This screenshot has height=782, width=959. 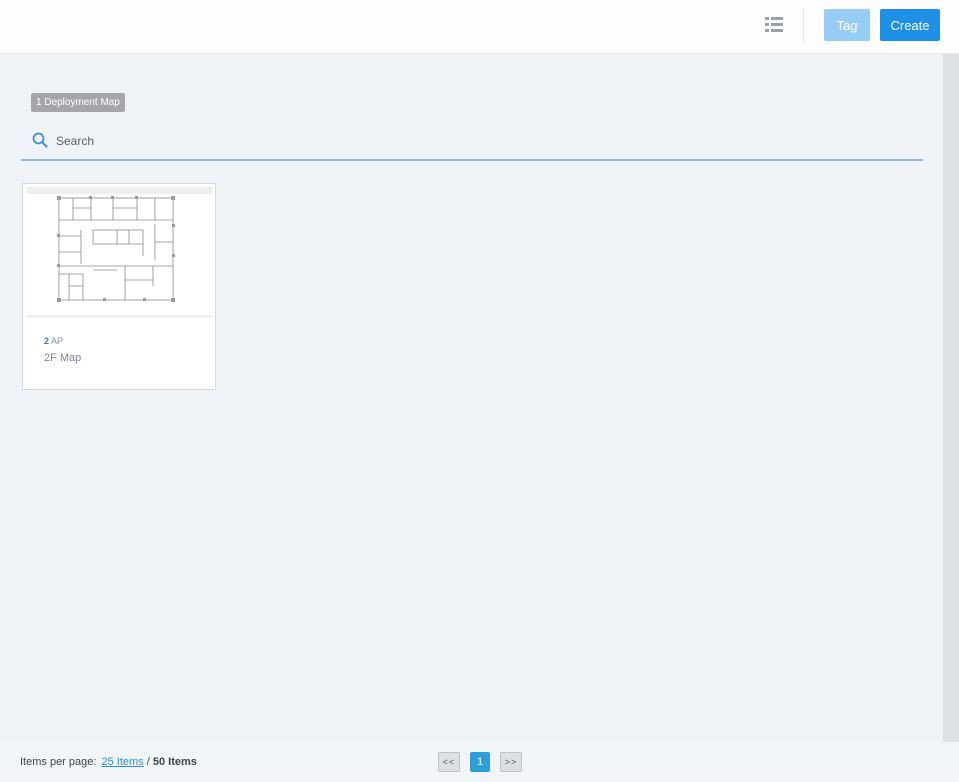 I want to click on ap-count: 2, so click(x=47, y=341).